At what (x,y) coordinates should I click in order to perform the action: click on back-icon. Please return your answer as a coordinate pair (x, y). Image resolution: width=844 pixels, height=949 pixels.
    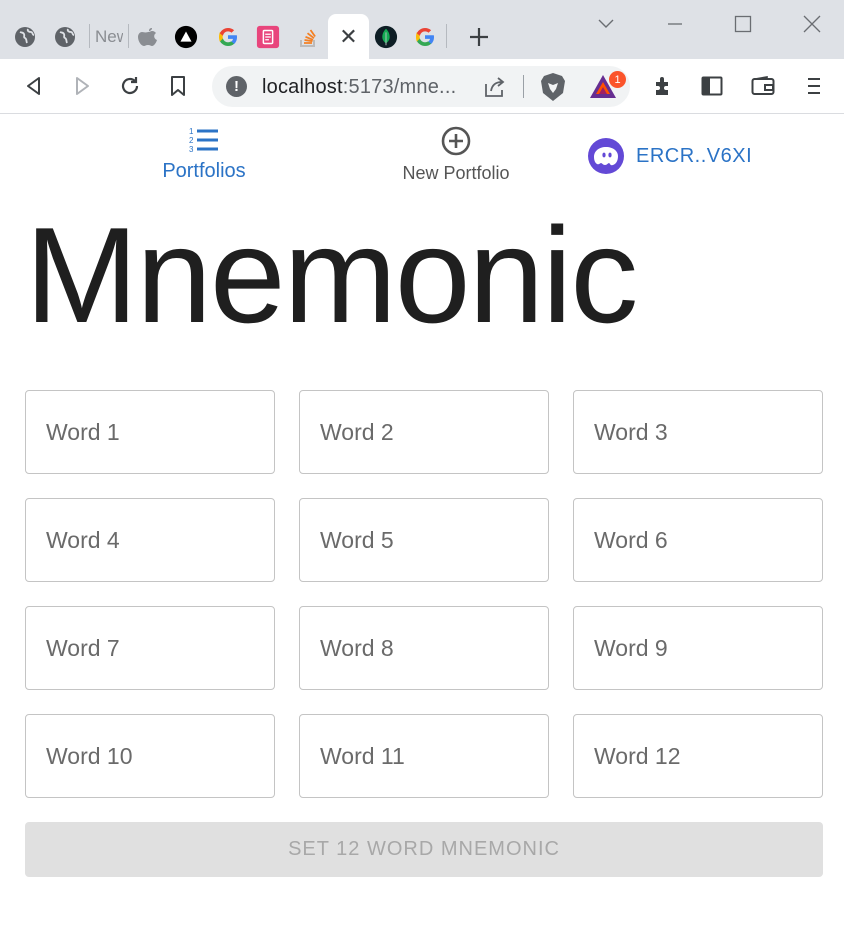
    Looking at the image, I should click on (33, 86).